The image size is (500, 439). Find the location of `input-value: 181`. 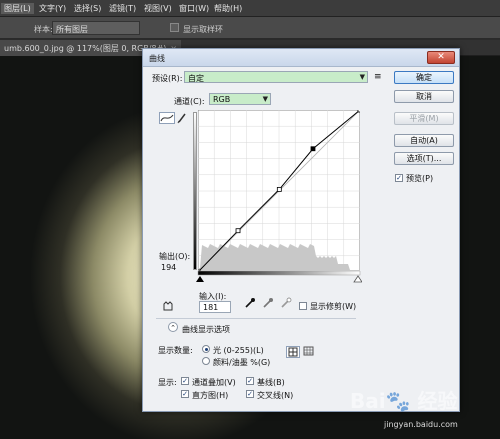

input-value: 181 is located at coordinates (211, 307).